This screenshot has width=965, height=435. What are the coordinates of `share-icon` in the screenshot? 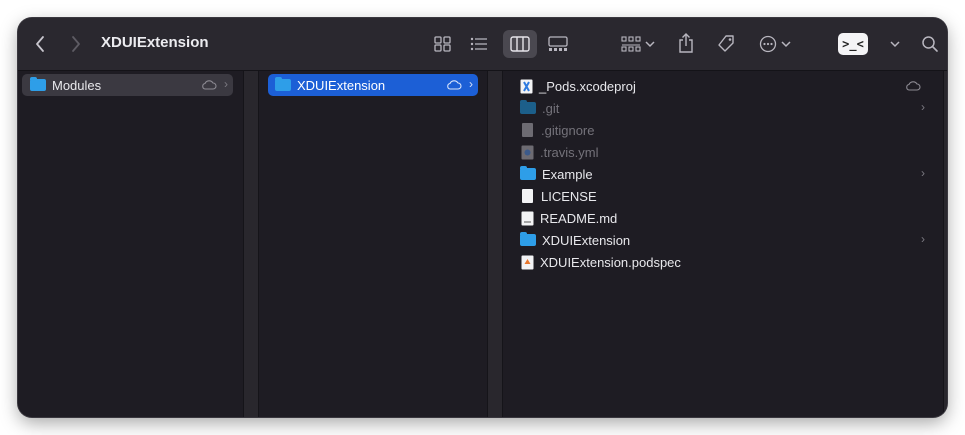 It's located at (686, 43).